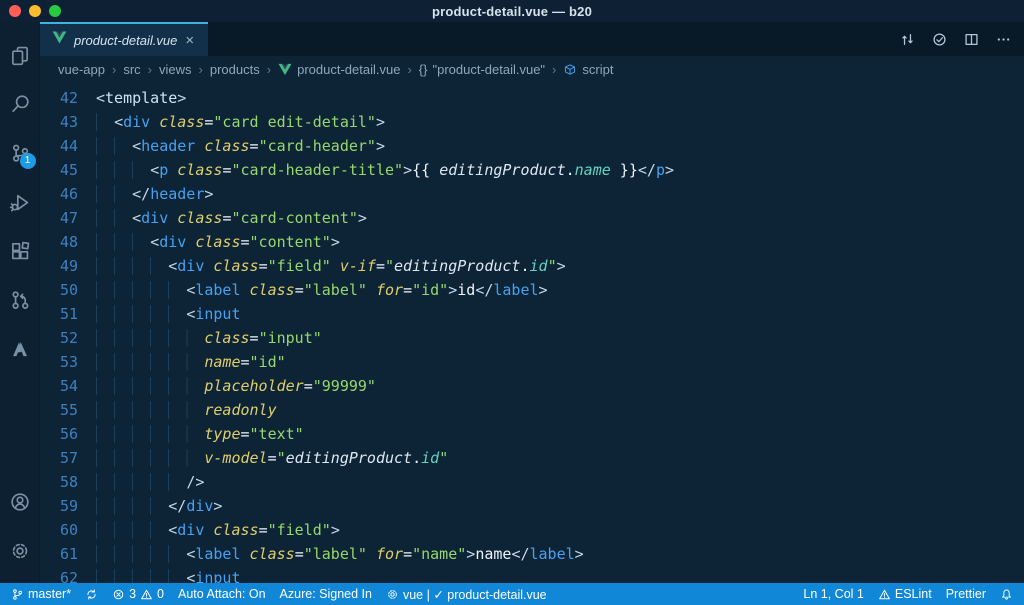 This screenshot has width=1024, height=605. What do you see at coordinates (349, 69) in the screenshot?
I see `breadcrumb-label: product-detail.vue` at bounding box center [349, 69].